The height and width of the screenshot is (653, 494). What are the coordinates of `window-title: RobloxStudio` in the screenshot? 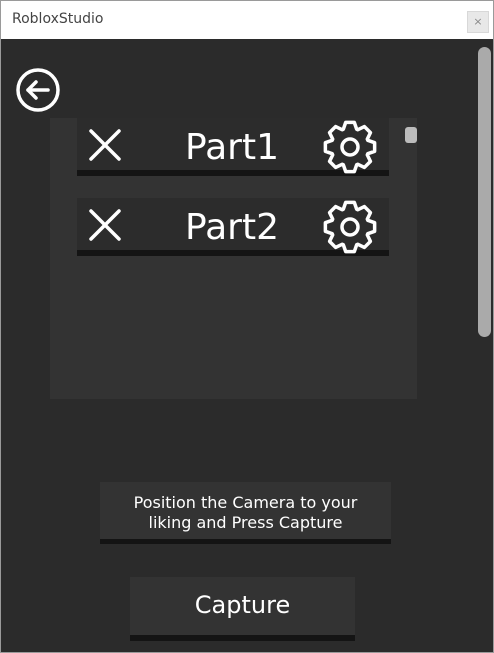 It's located at (58, 19).